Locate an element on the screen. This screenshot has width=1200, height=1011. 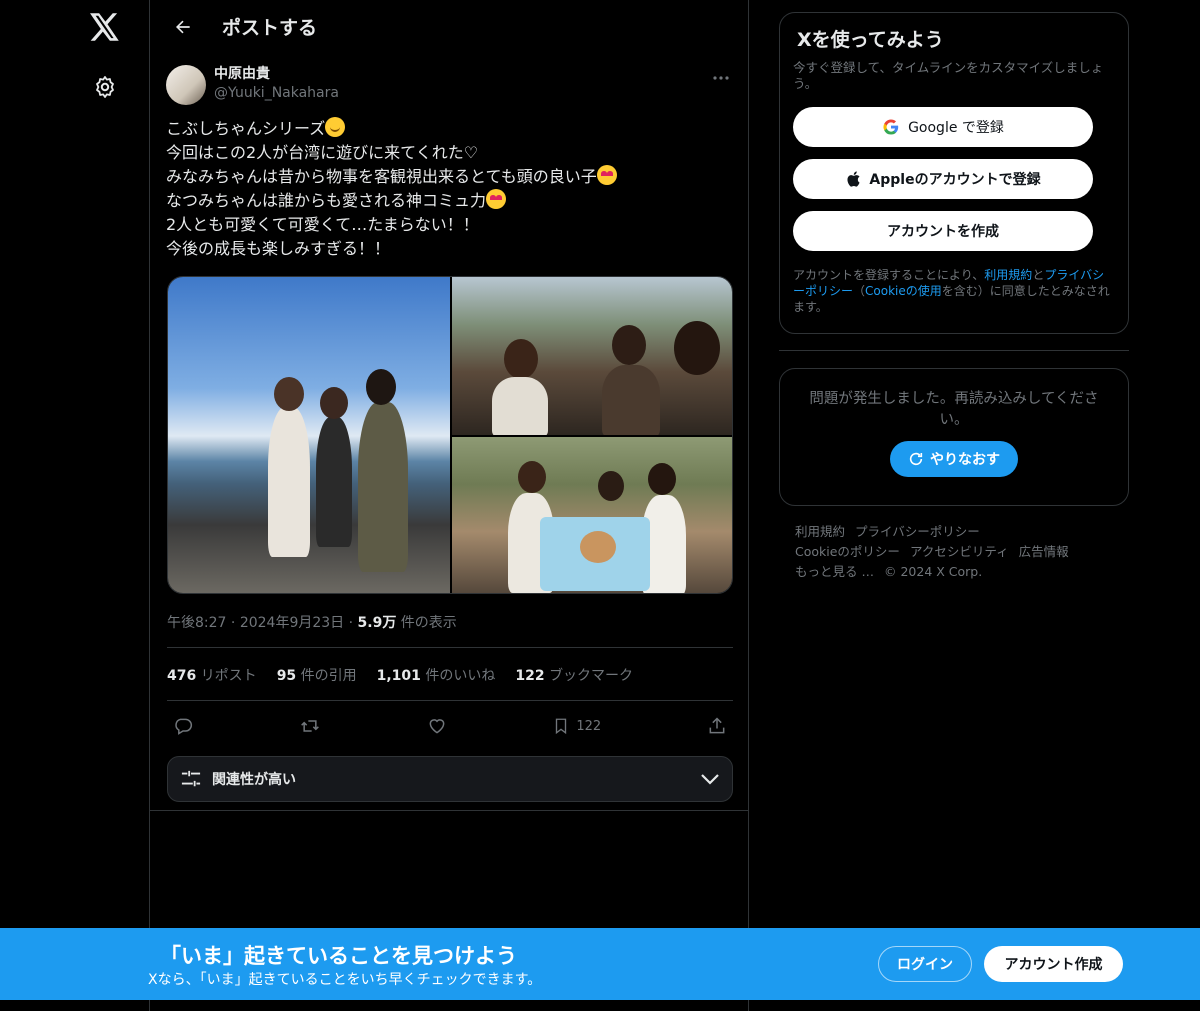
views-label: 件の表示 is located at coordinates (428, 623).